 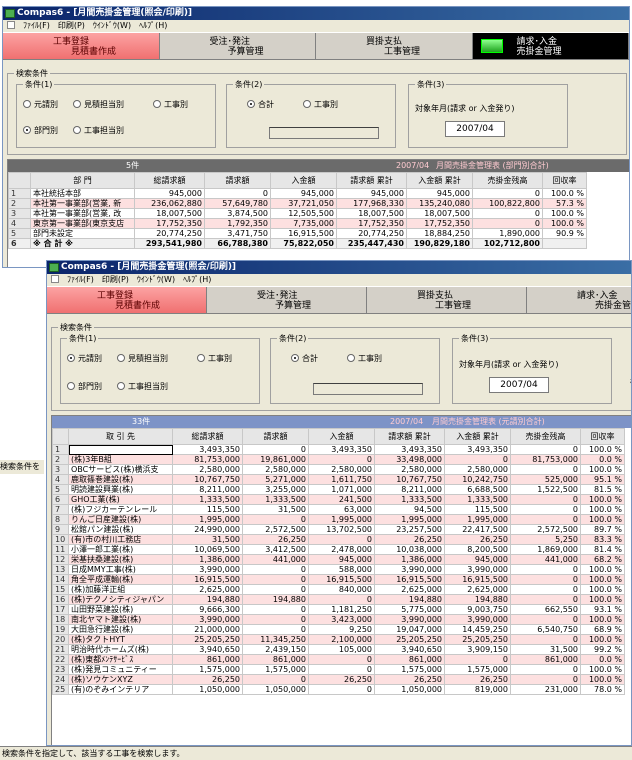 What do you see at coordinates (275, 459) in the screenshot?
I see `amount-cell: 19,861,000` at bounding box center [275, 459].